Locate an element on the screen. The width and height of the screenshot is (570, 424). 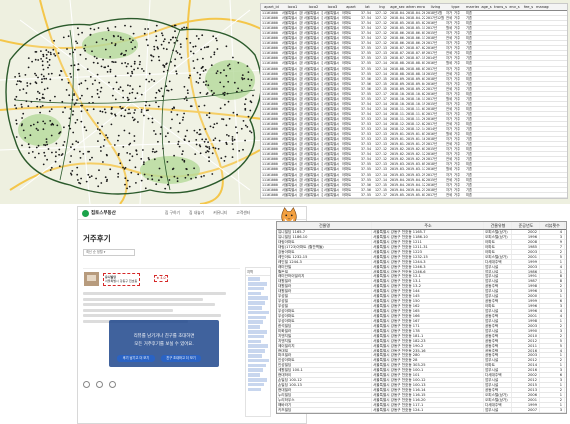
column-header: apart is located at coordinates (350, 7).